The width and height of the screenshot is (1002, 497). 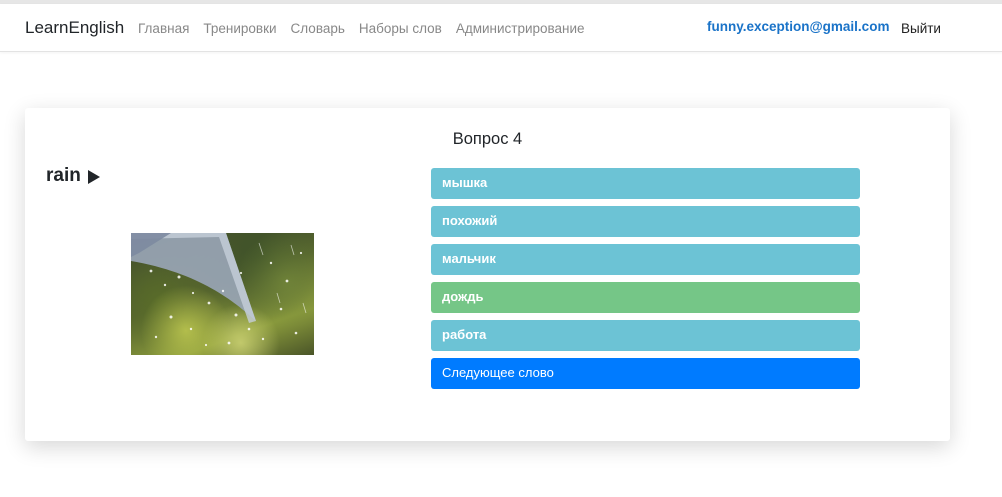 I want to click on nav-link-administration: Администрирование, so click(x=520, y=28).